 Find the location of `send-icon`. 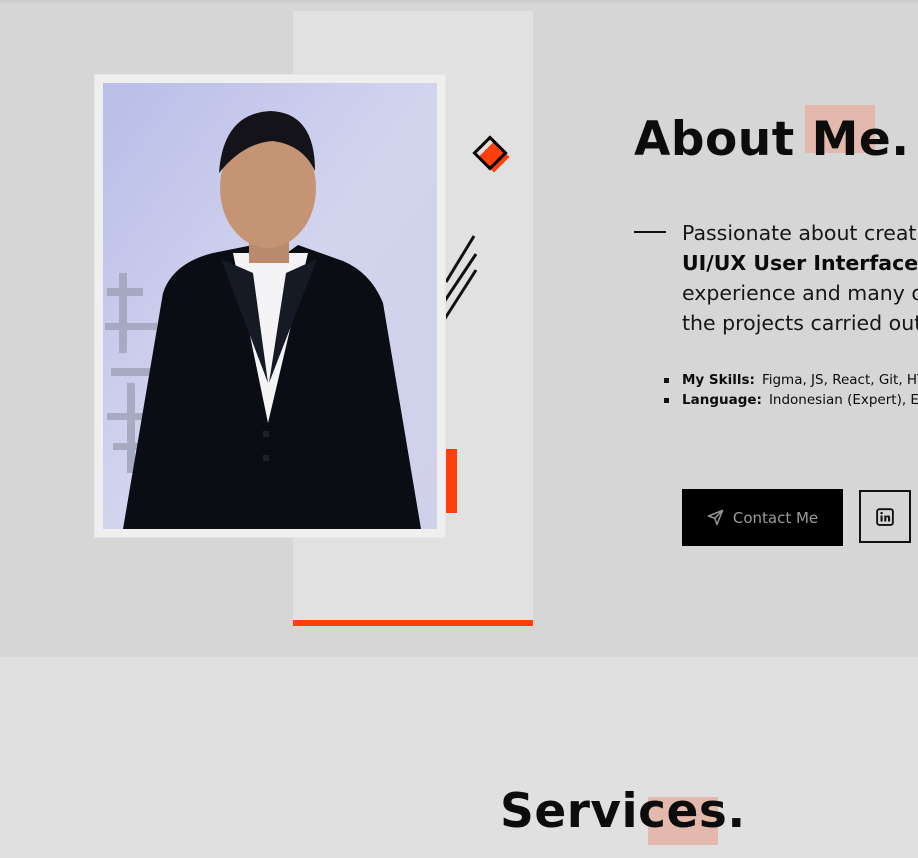

send-icon is located at coordinates (715, 517).